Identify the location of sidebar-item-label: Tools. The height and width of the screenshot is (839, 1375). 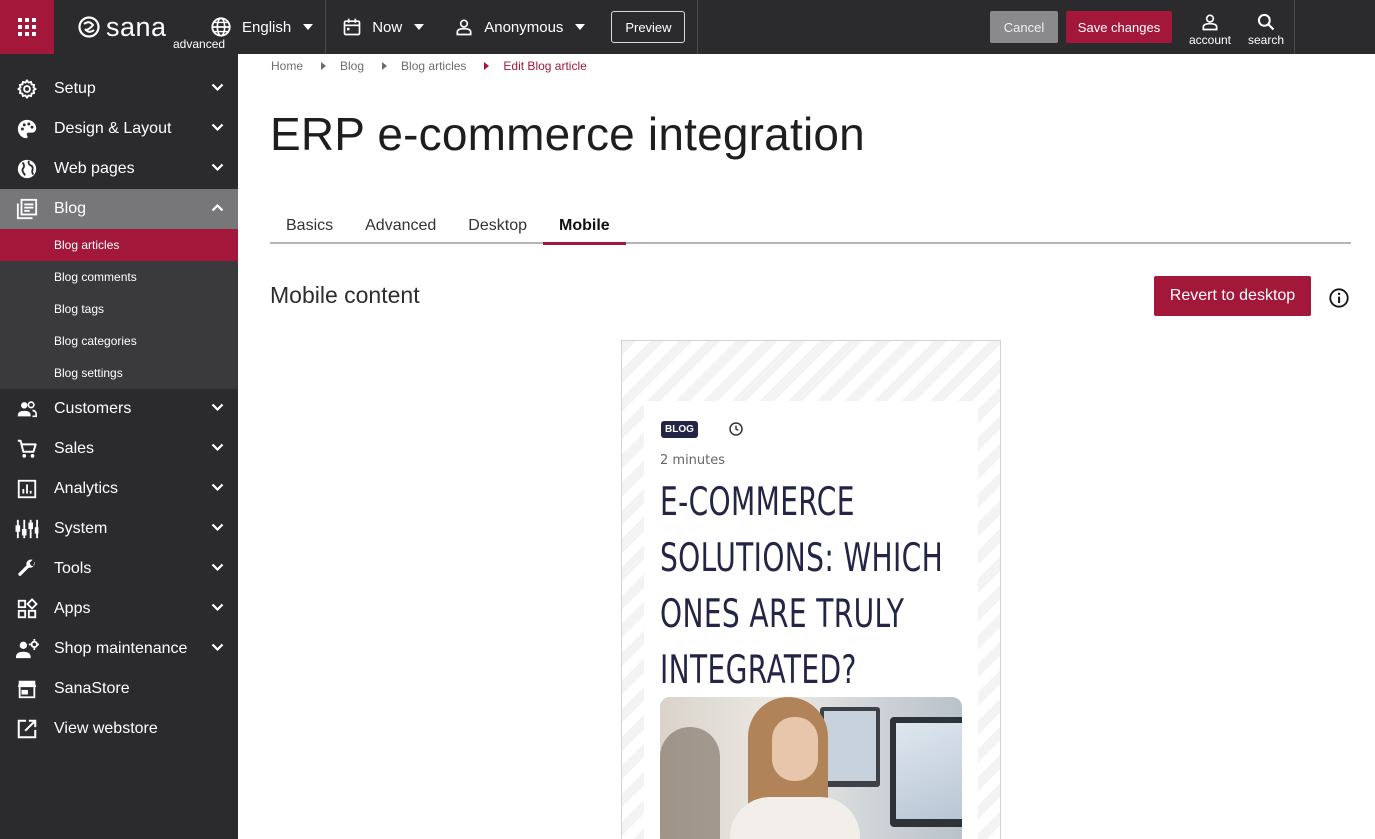
(73, 568).